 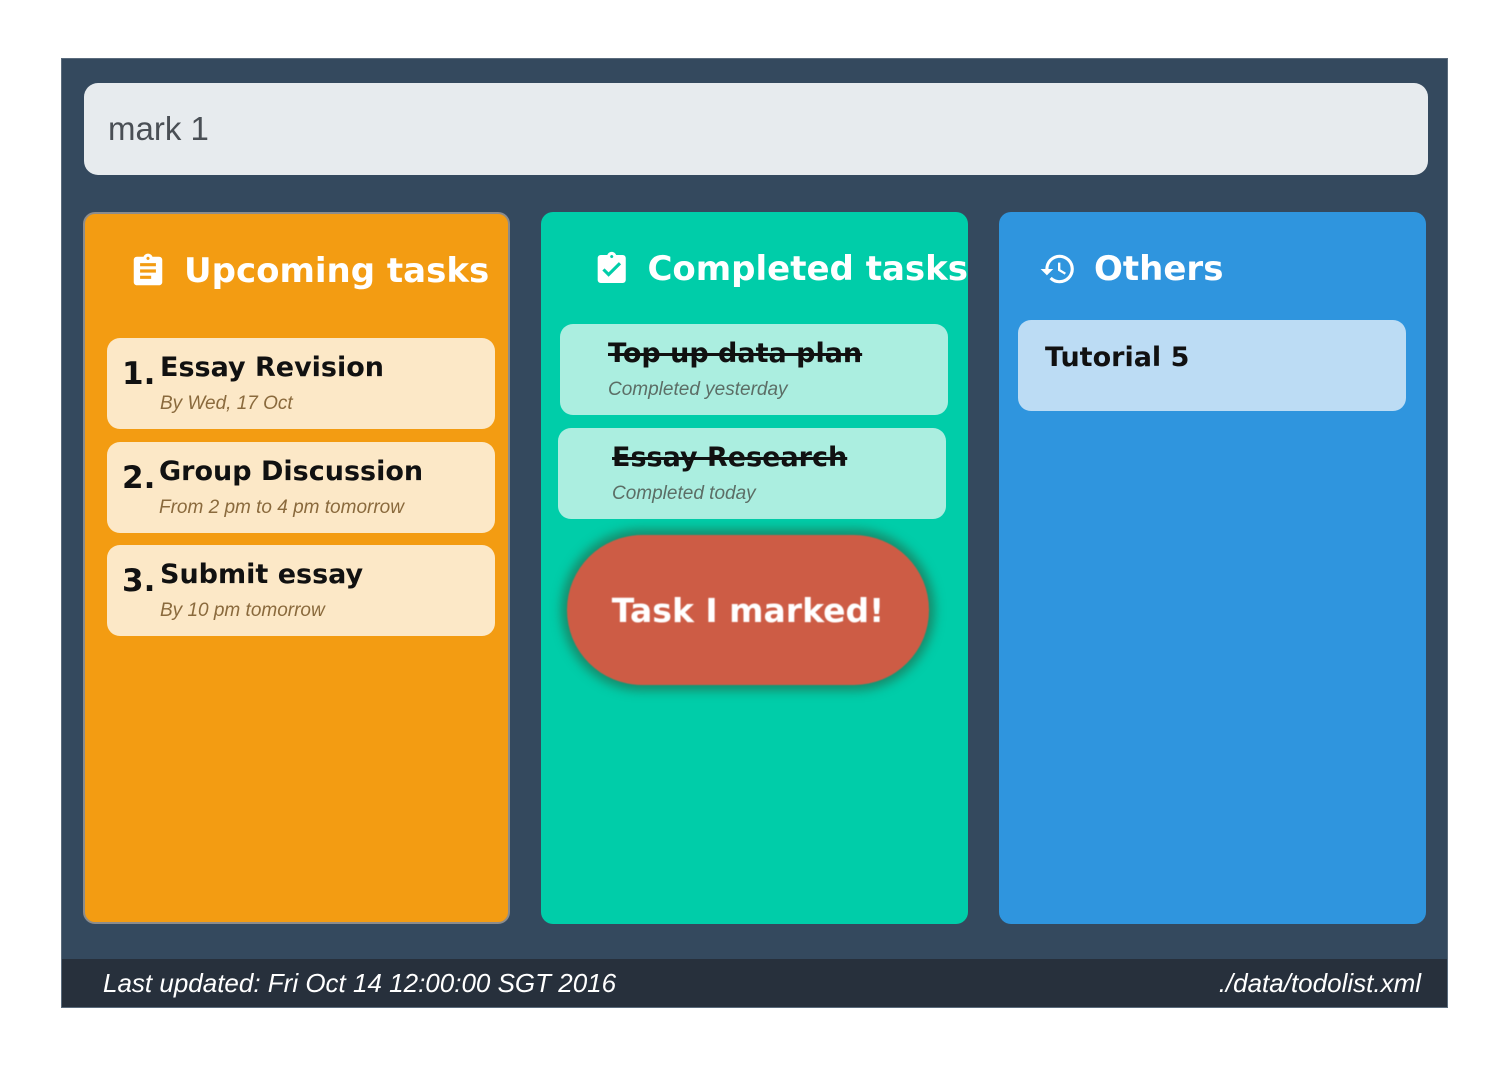 I want to click on history-icon, so click(x=1057, y=269).